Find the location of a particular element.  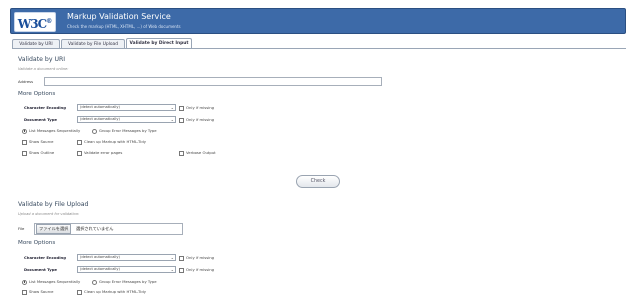

page-title: Markup Validation Service is located at coordinates (119, 16).